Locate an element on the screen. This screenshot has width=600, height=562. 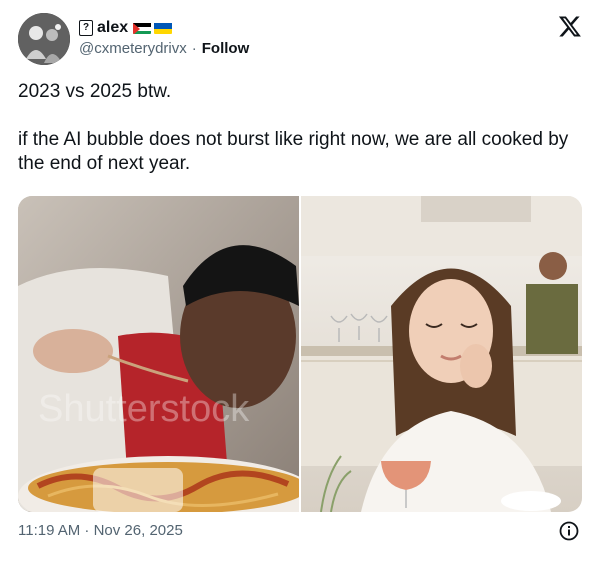
avatar is located at coordinates (44, 39).